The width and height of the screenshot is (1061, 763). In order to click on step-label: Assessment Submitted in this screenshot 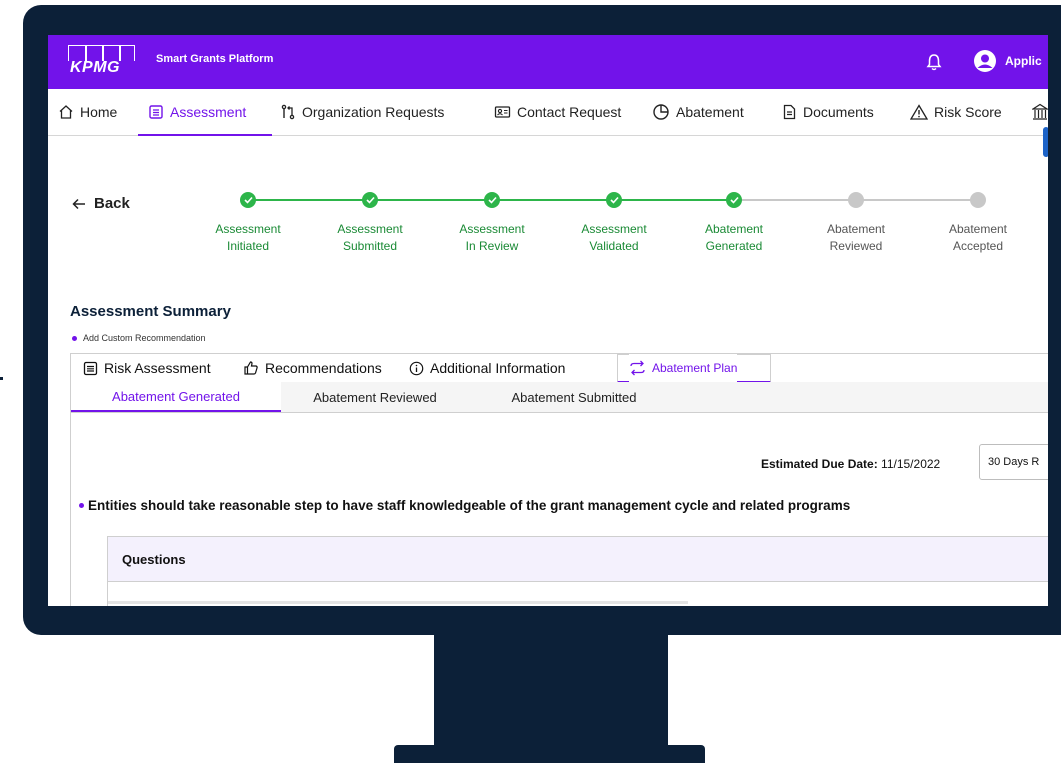, I will do `click(370, 238)`.